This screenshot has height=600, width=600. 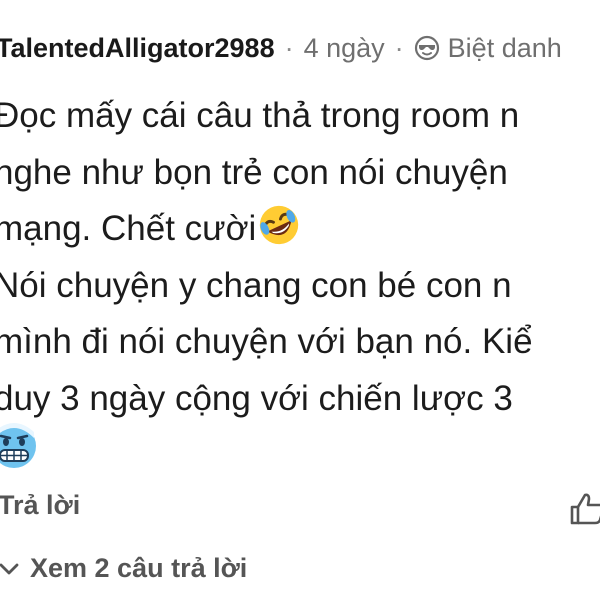 What do you see at coordinates (504, 47) in the screenshot?
I see `user-flair: Biệt danh` at bounding box center [504, 47].